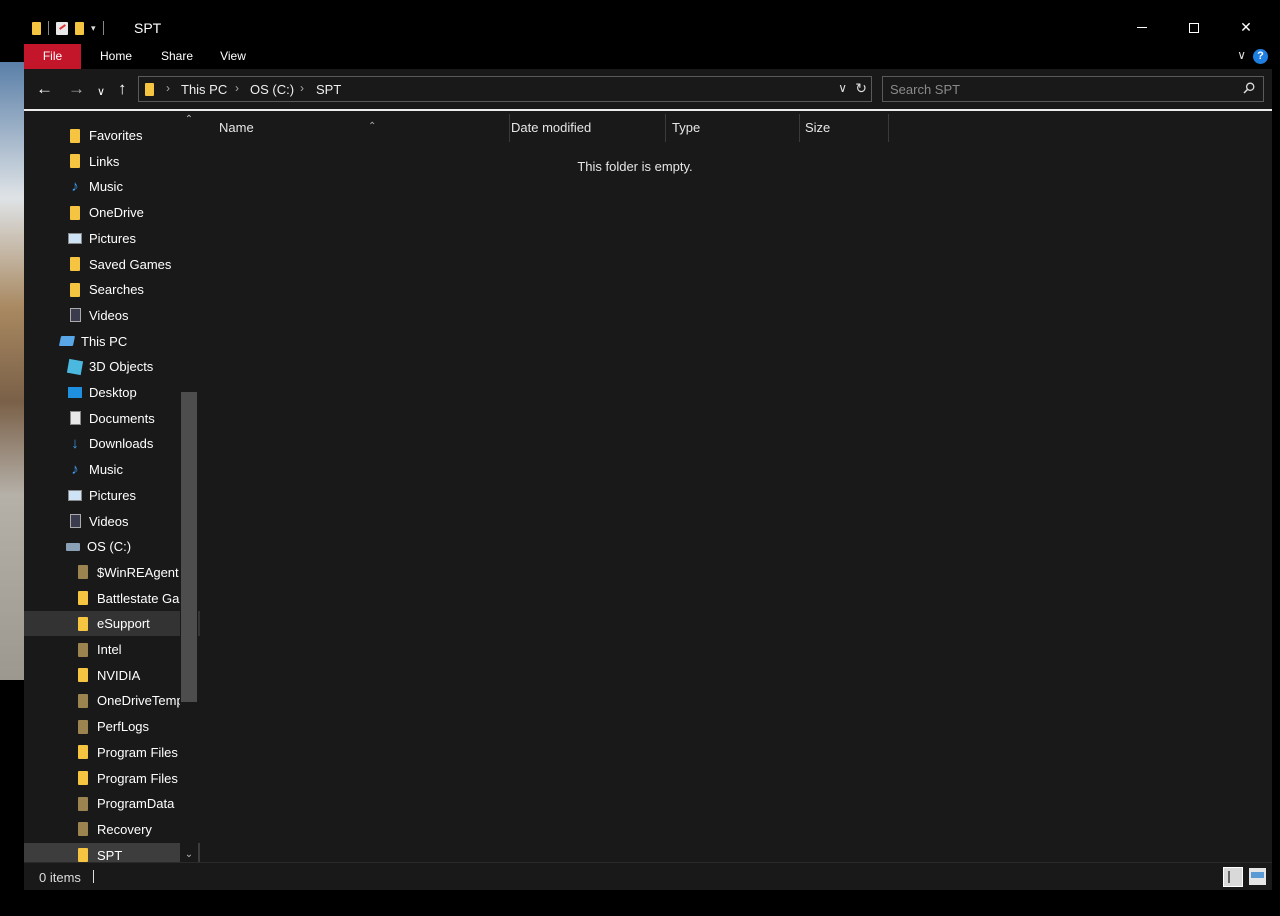 The height and width of the screenshot is (916, 1280). I want to click on nav-item-links: Links, so click(112, 161).